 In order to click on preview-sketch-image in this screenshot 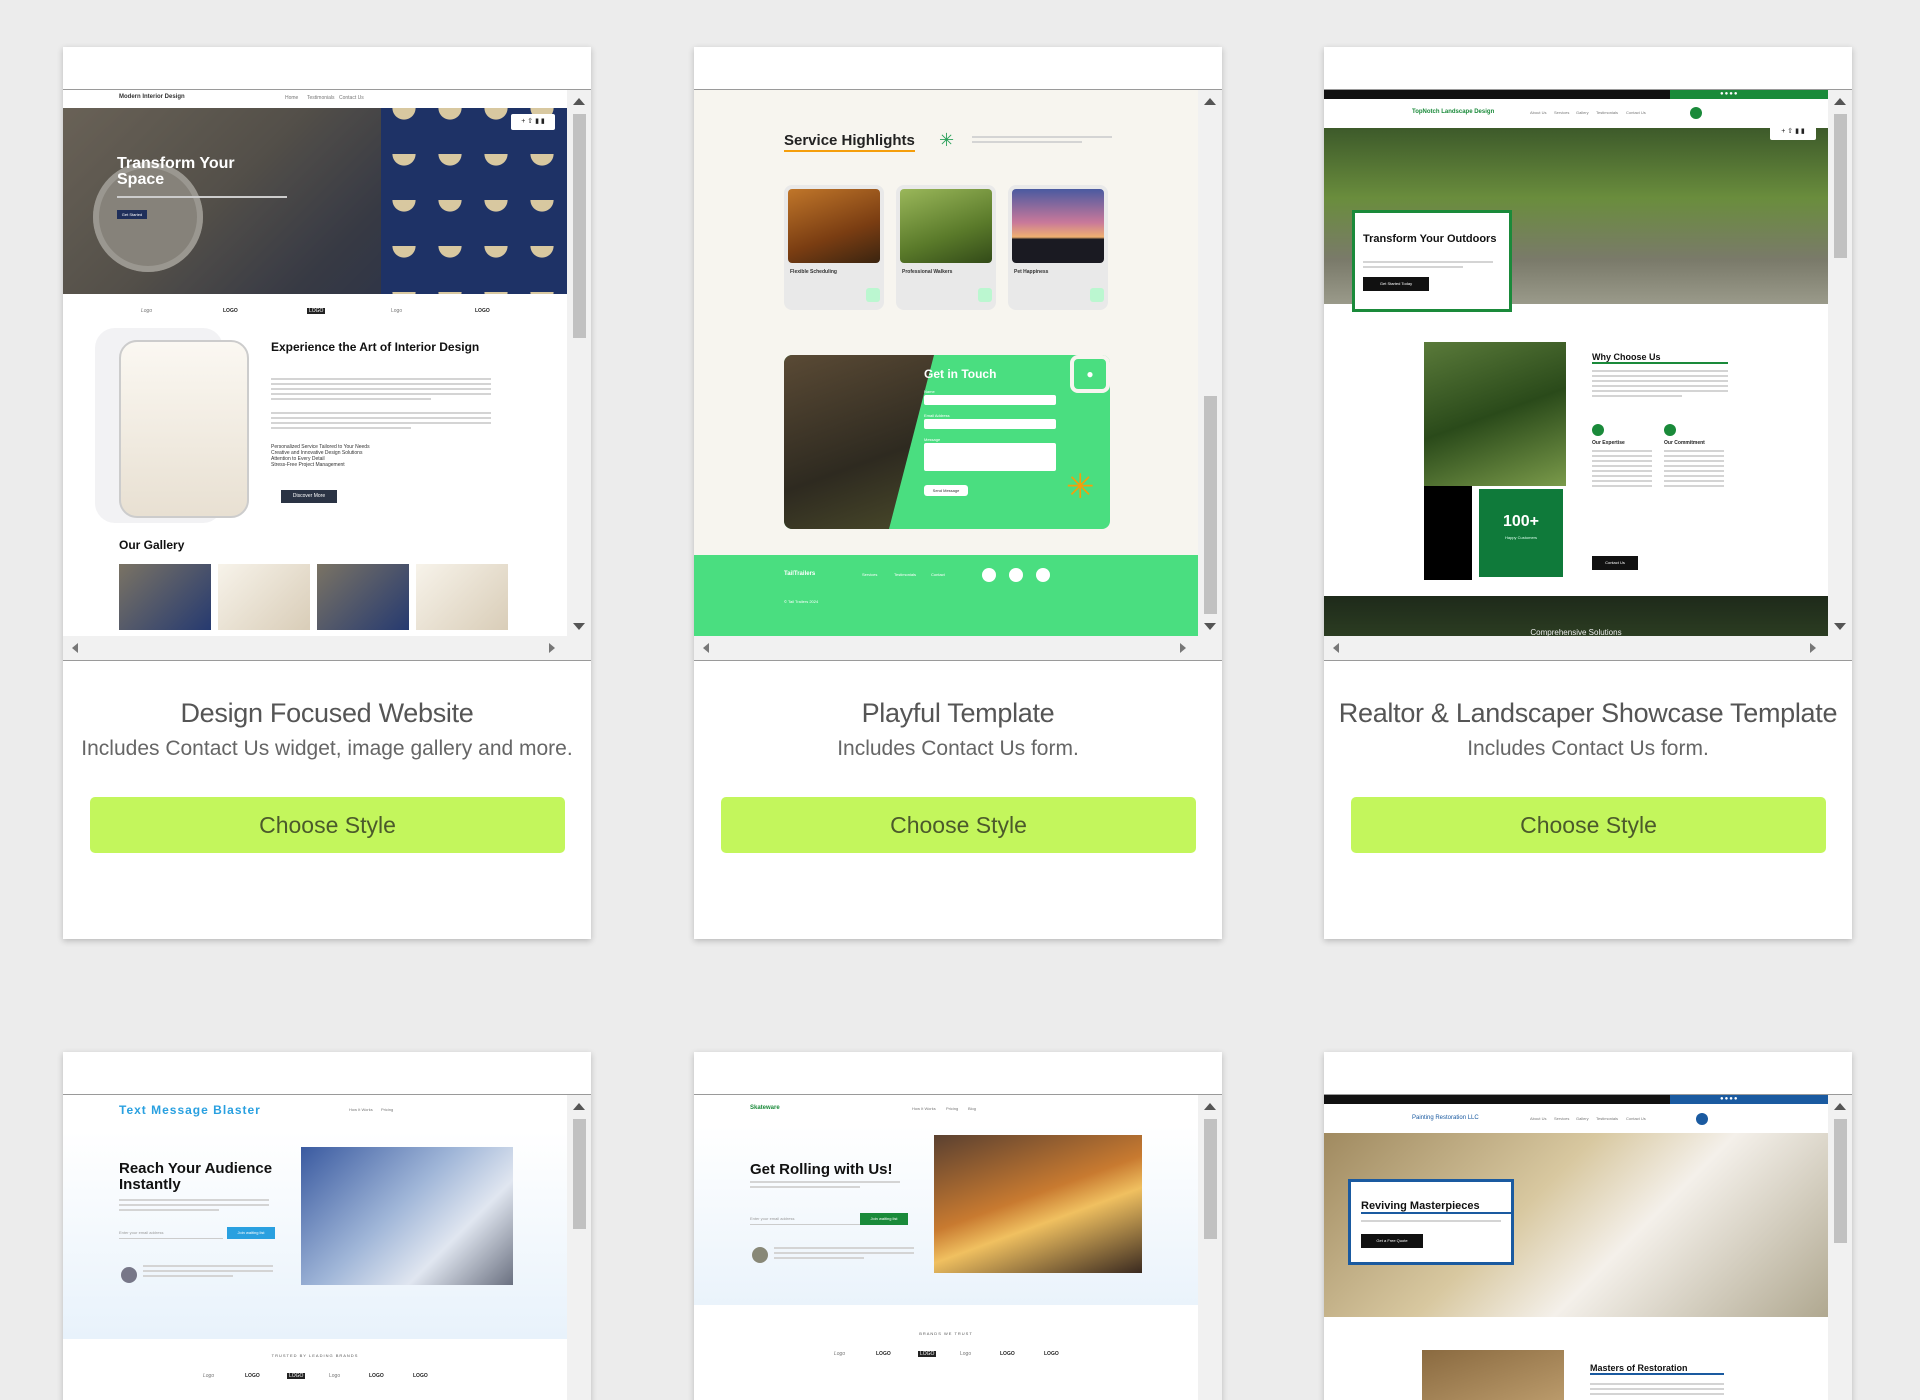, I will do `click(184, 429)`.